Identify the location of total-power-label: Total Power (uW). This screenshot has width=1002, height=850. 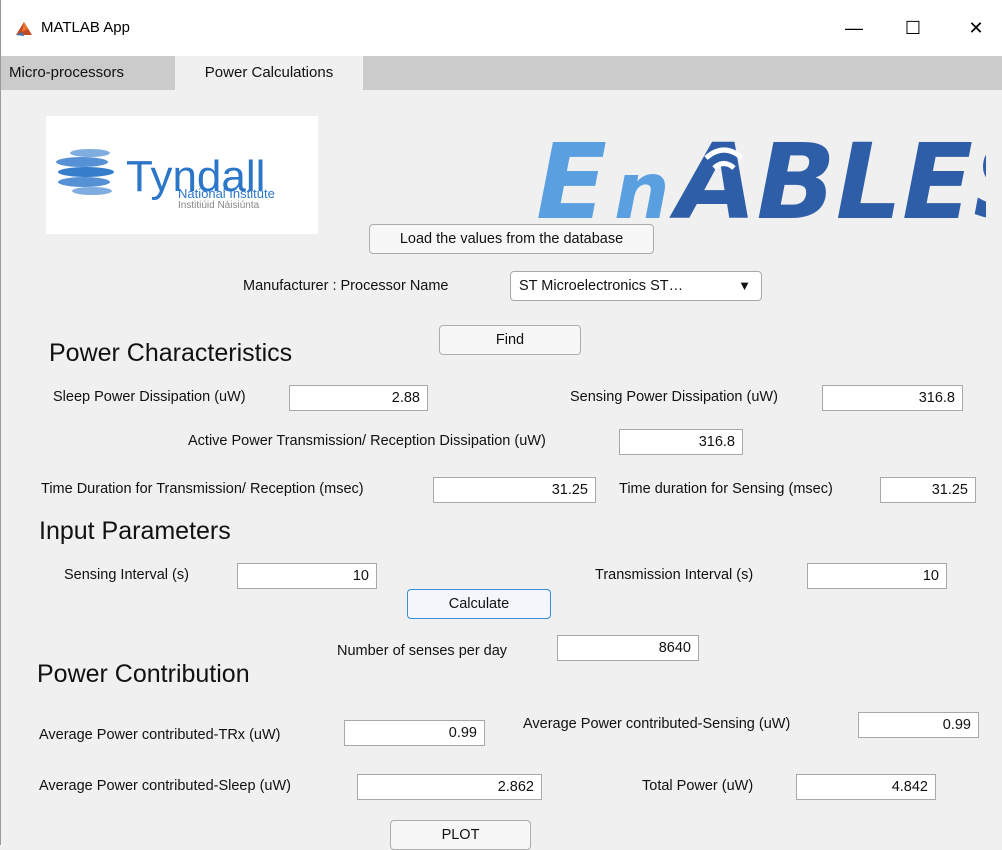
(698, 786).